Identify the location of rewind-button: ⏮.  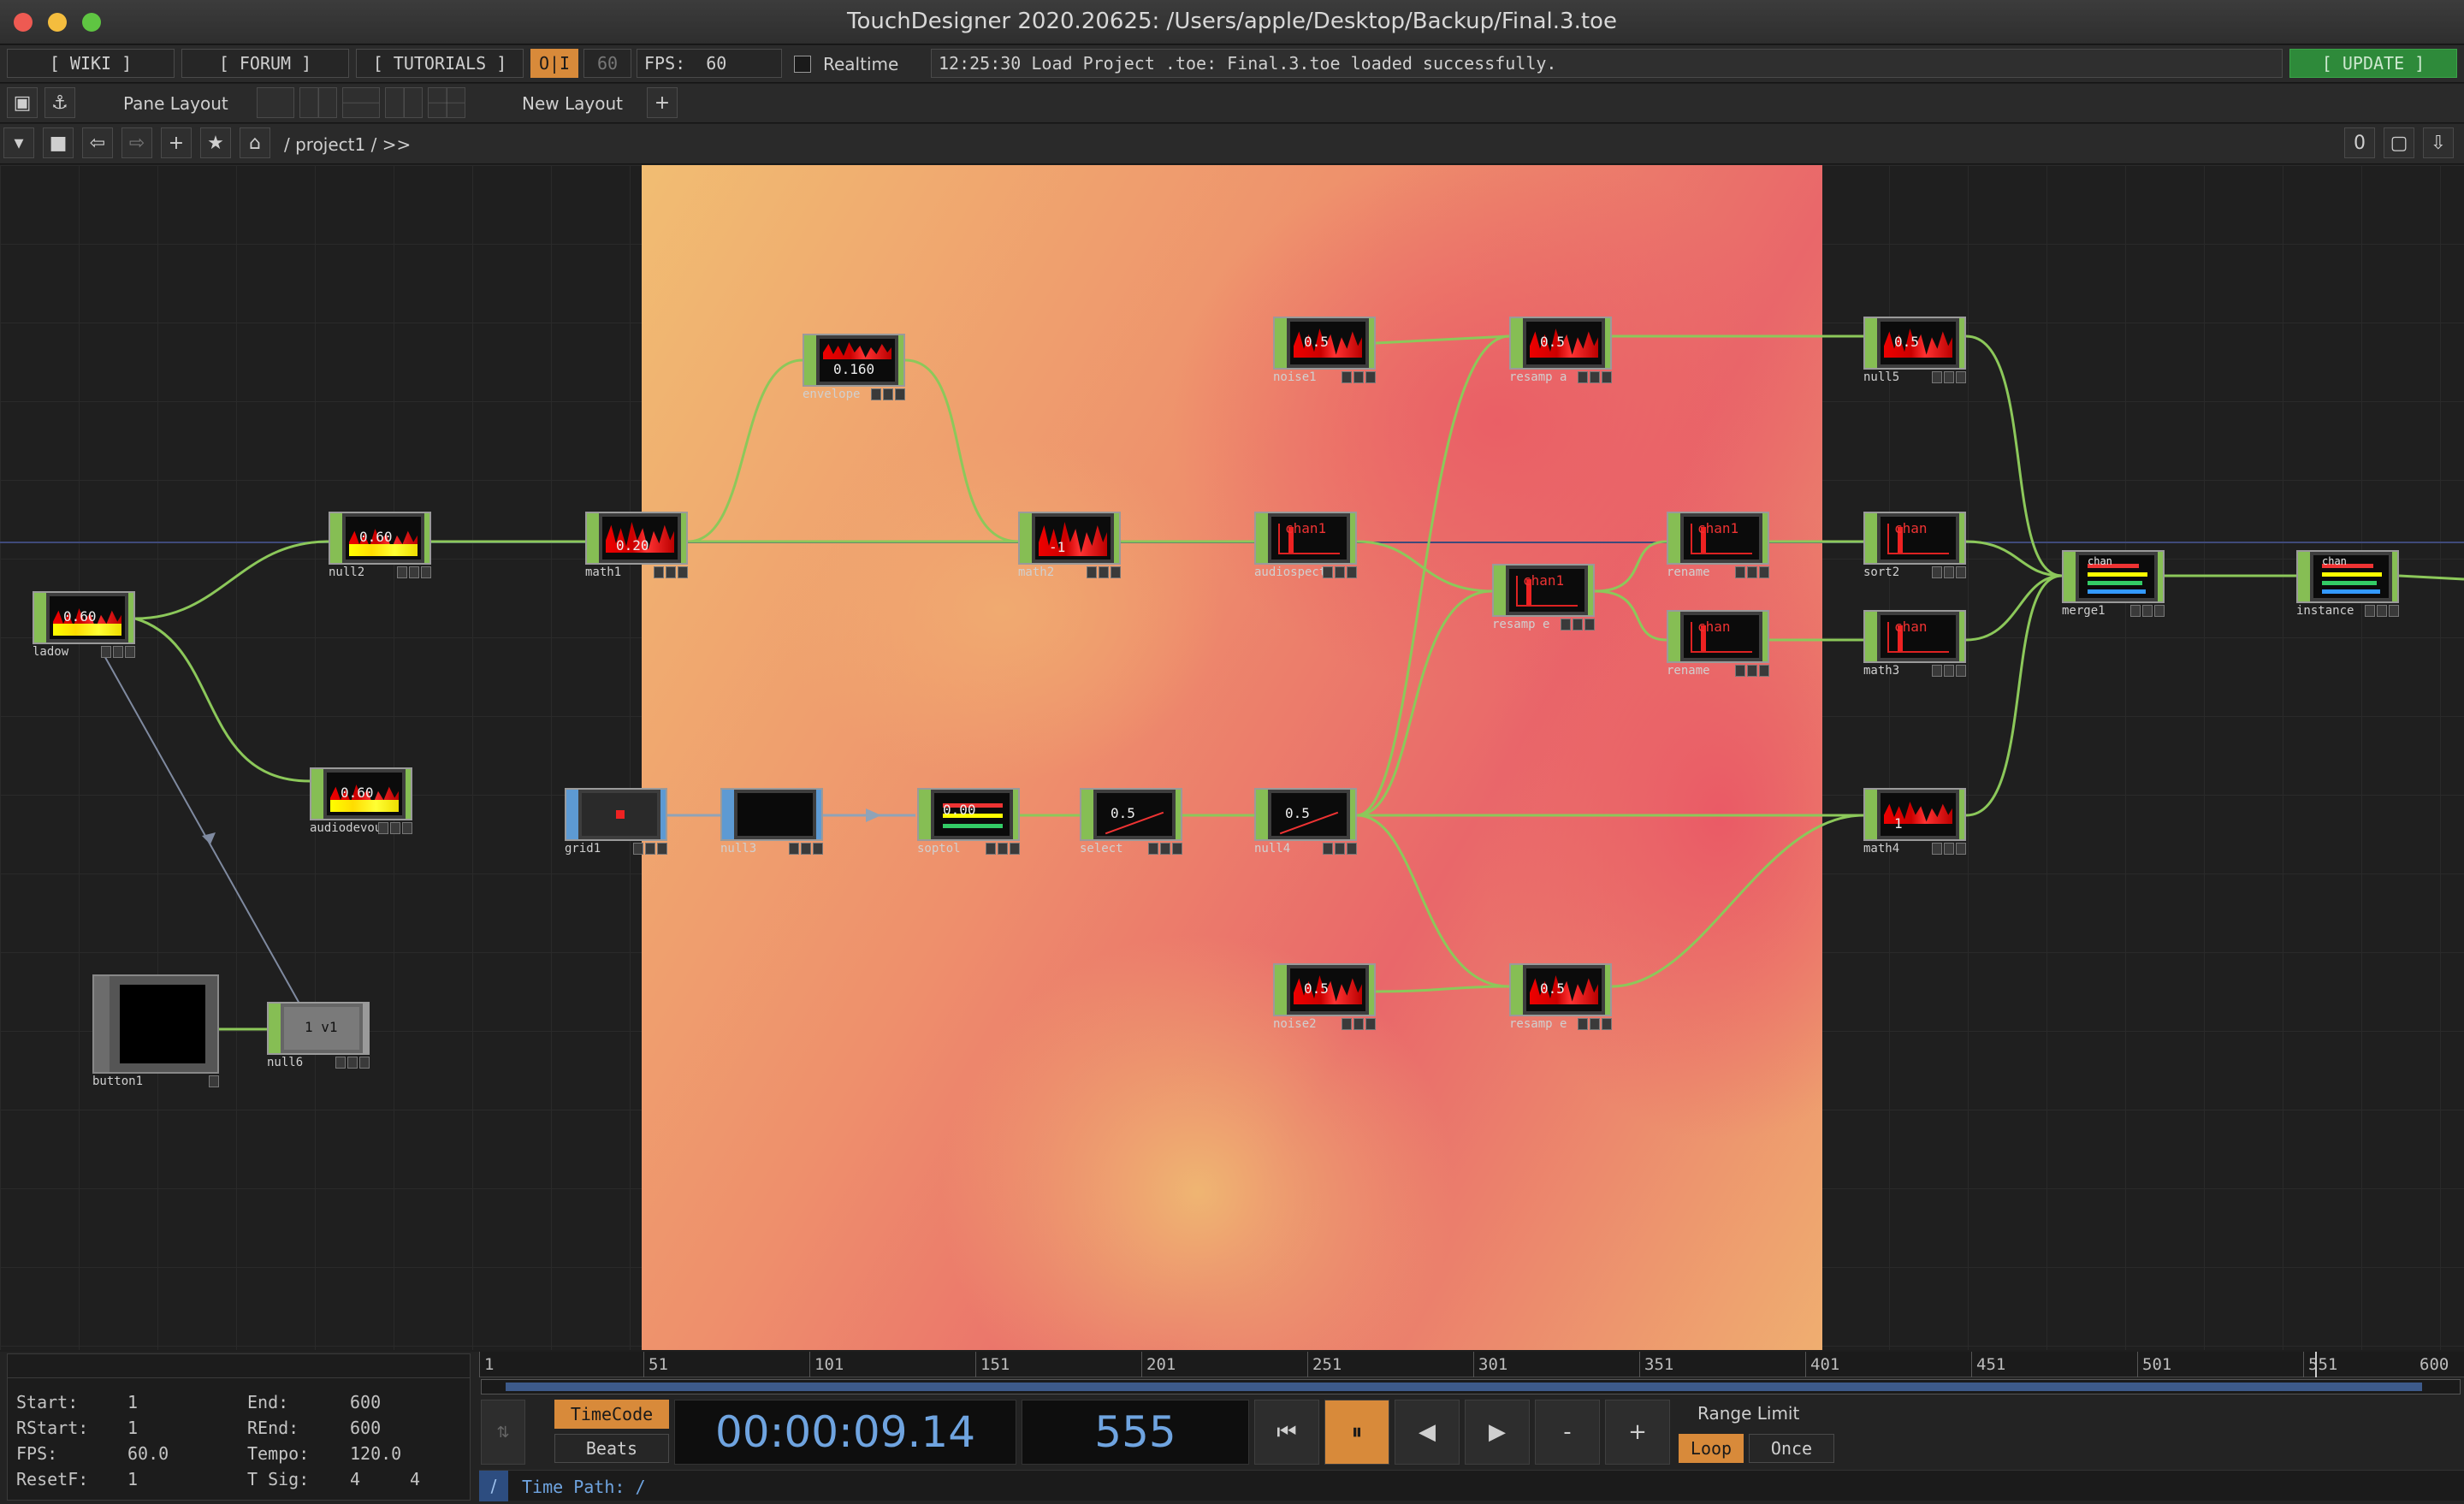
(1286, 1433).